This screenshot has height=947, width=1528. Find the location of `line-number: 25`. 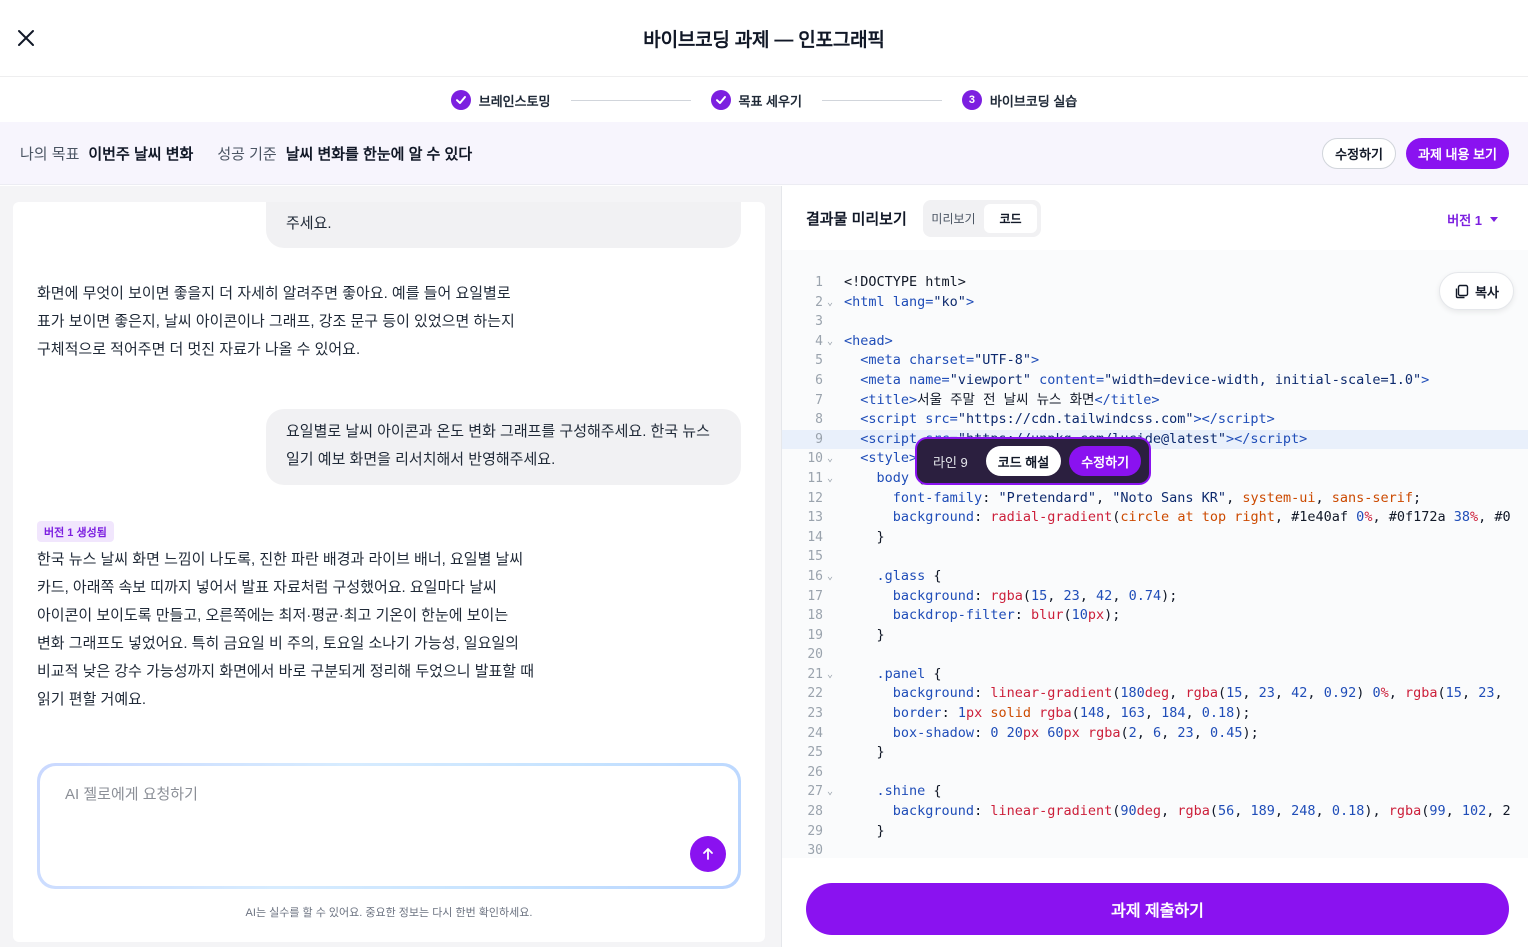

line-number: 25 is located at coordinates (815, 753).